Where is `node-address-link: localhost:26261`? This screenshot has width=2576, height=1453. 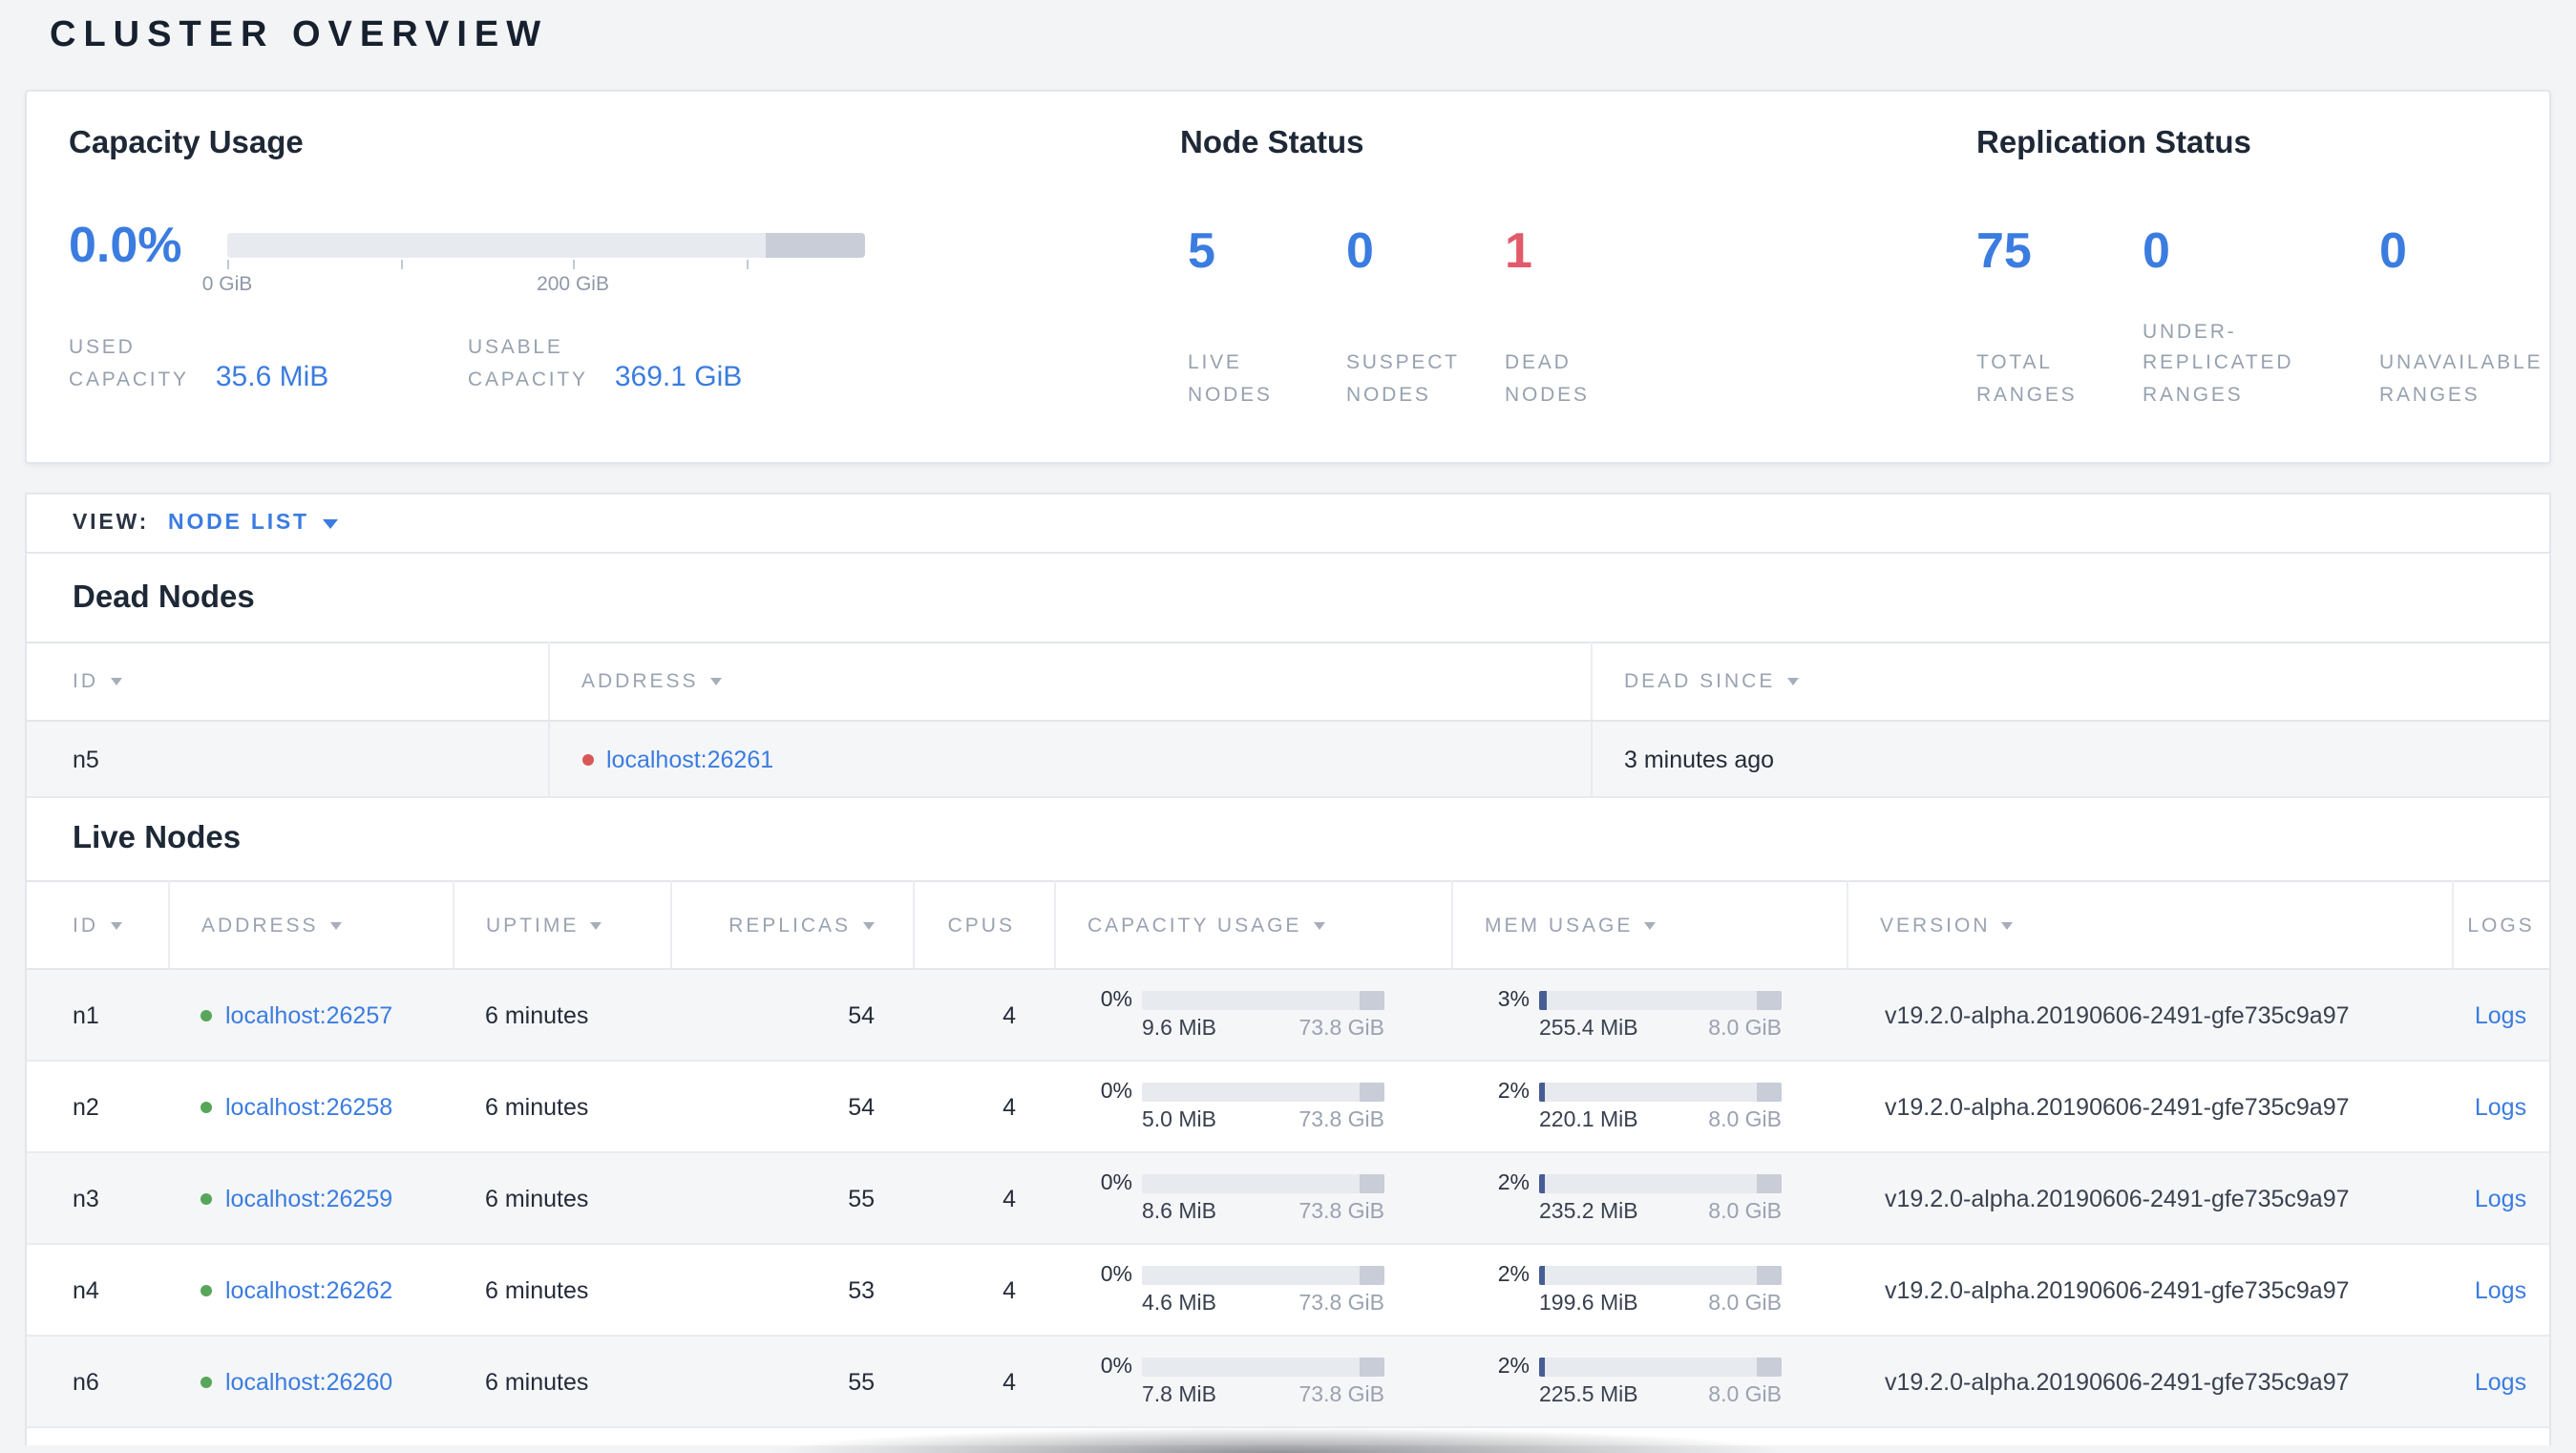
node-address-link: localhost:26261 is located at coordinates (689, 759).